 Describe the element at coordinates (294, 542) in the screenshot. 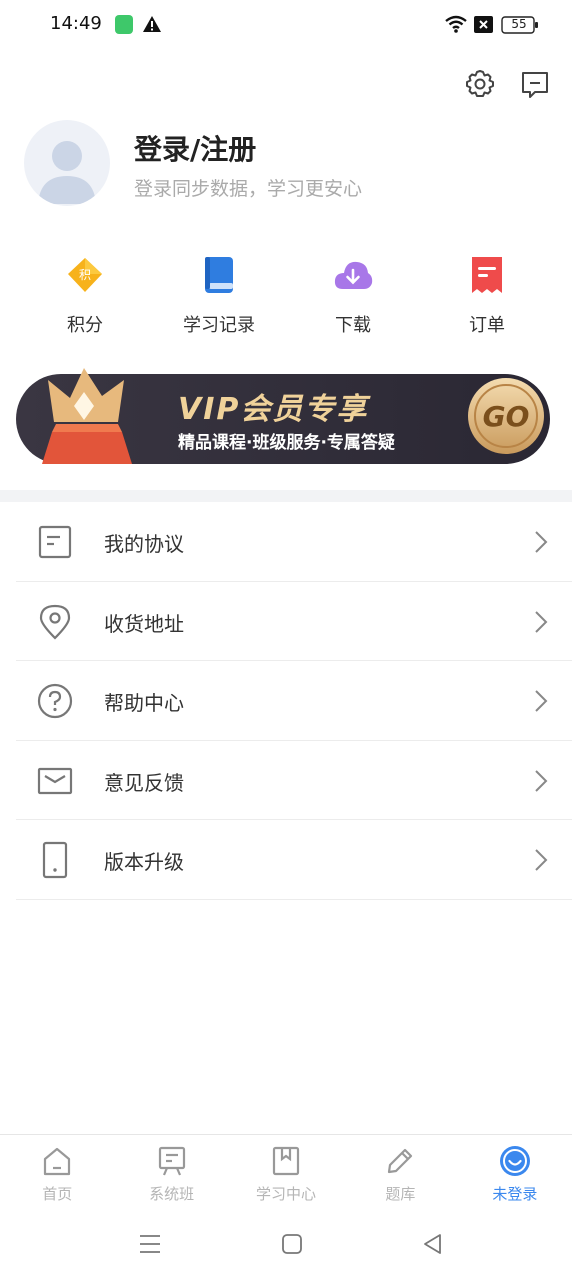

I see `menu-item-agreement: 我的协议` at that location.